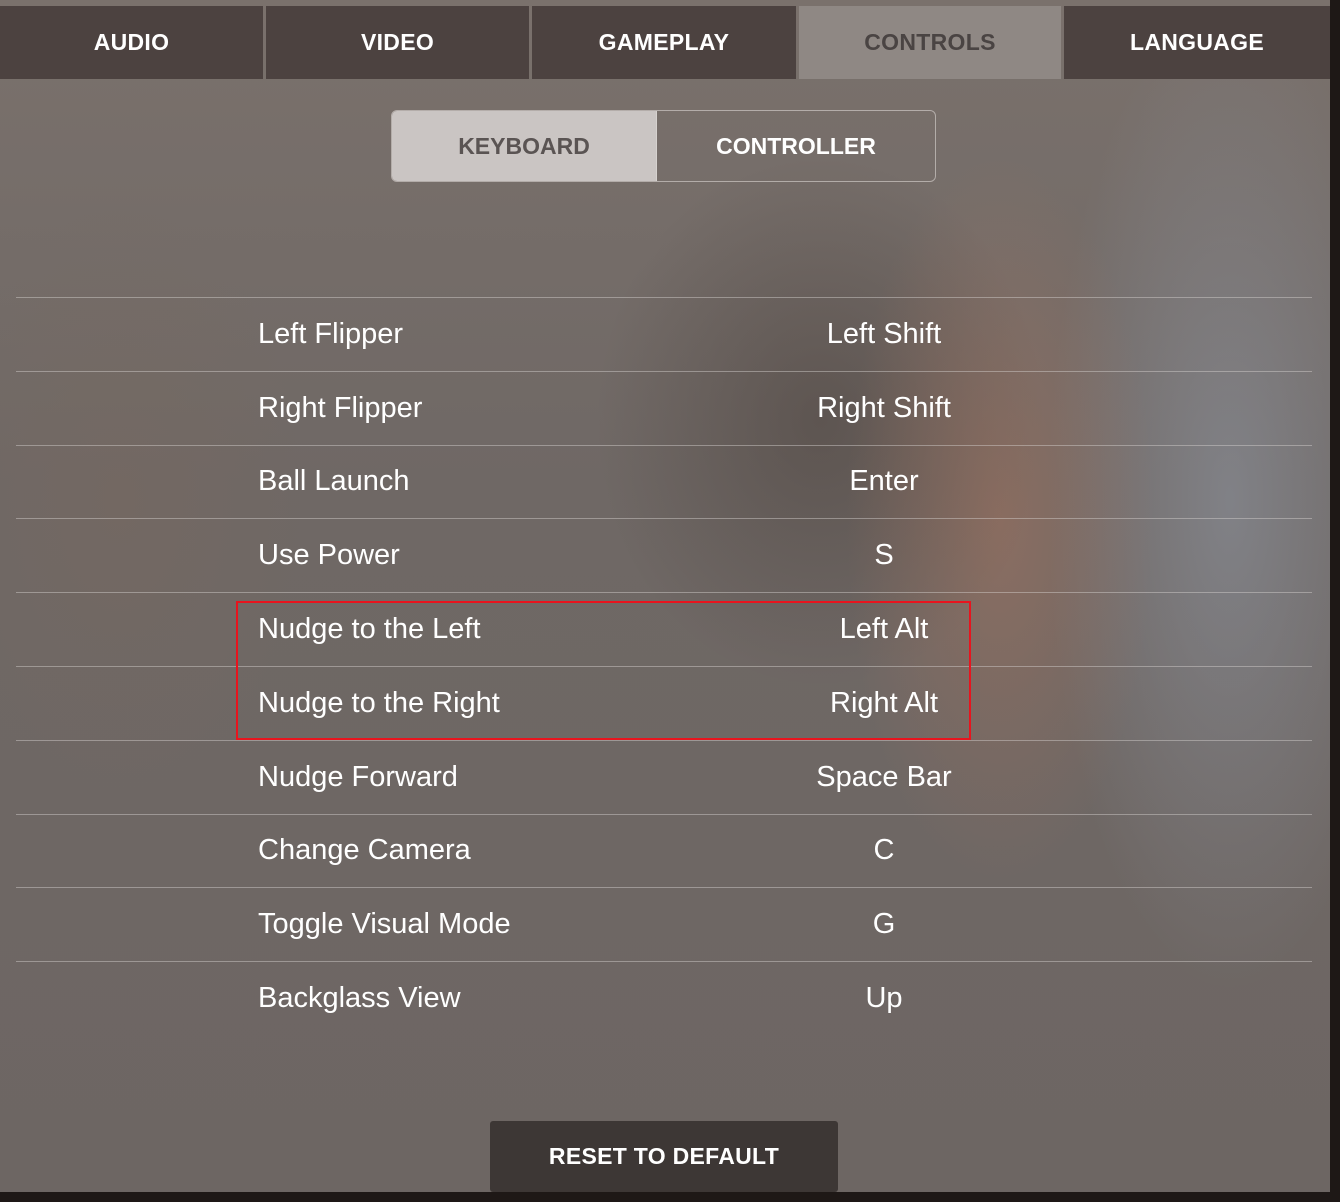 This screenshot has width=1340, height=1202. Describe the element at coordinates (664, 776) in the screenshot. I see `keybinding-row: Nudge Forward Space Bar` at that location.